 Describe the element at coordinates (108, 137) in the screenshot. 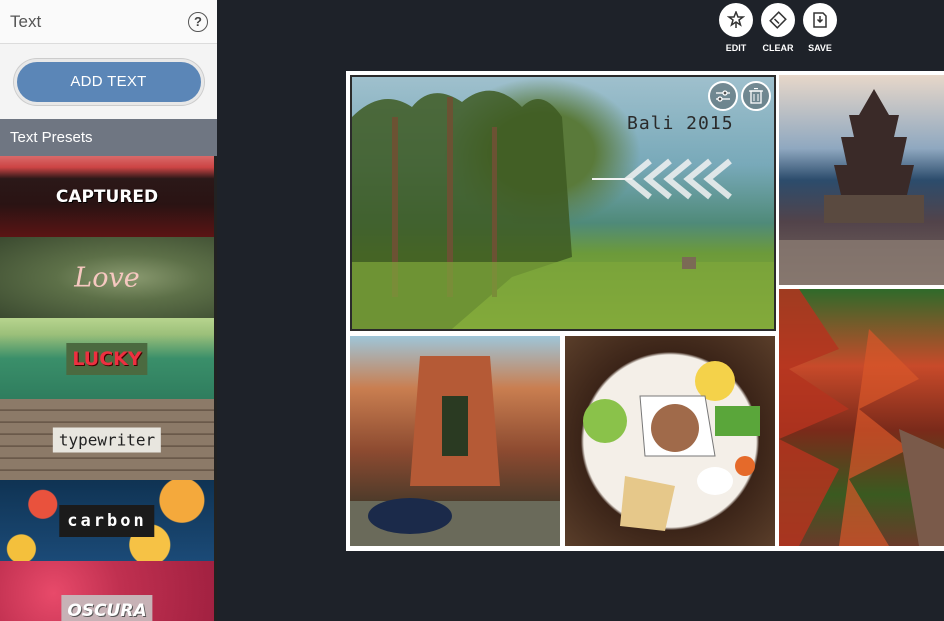

I see `presets-header: Text Presets` at that location.